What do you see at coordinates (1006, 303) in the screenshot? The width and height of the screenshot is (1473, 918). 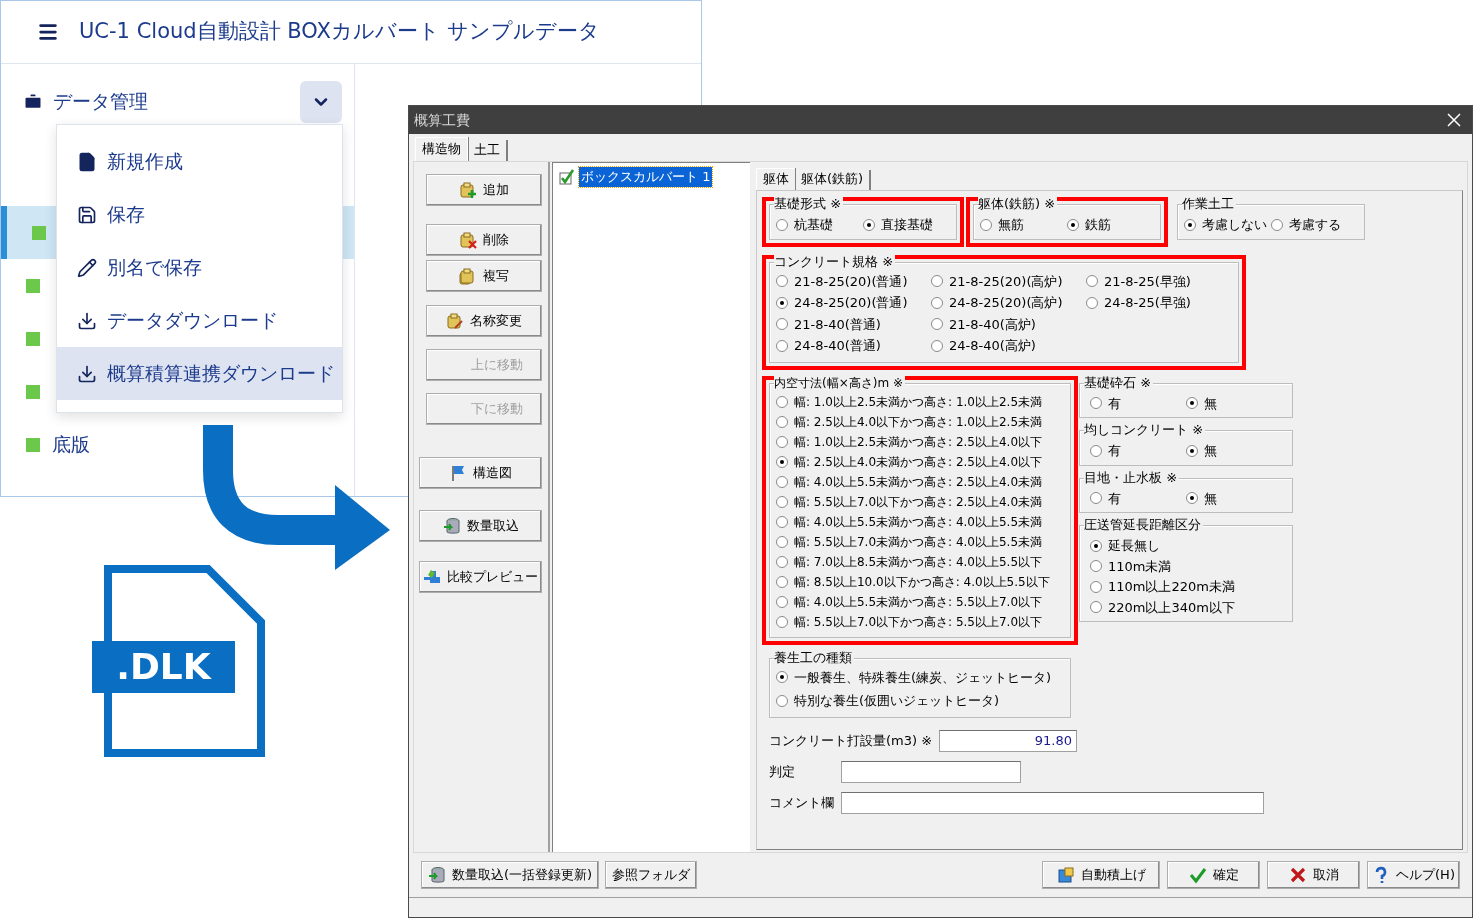 I see `radio-label: 24-8-25(20)(高炉)` at bounding box center [1006, 303].